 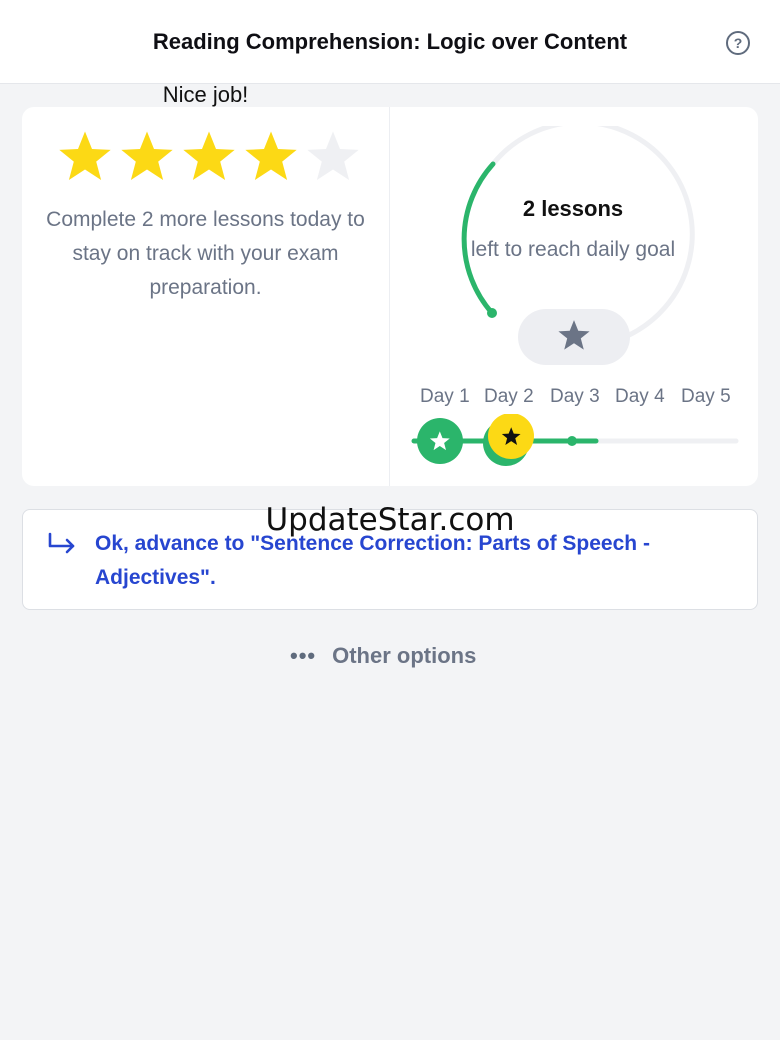 I want to click on lessons-left-subtext: left to reach daily goal, so click(x=573, y=249).